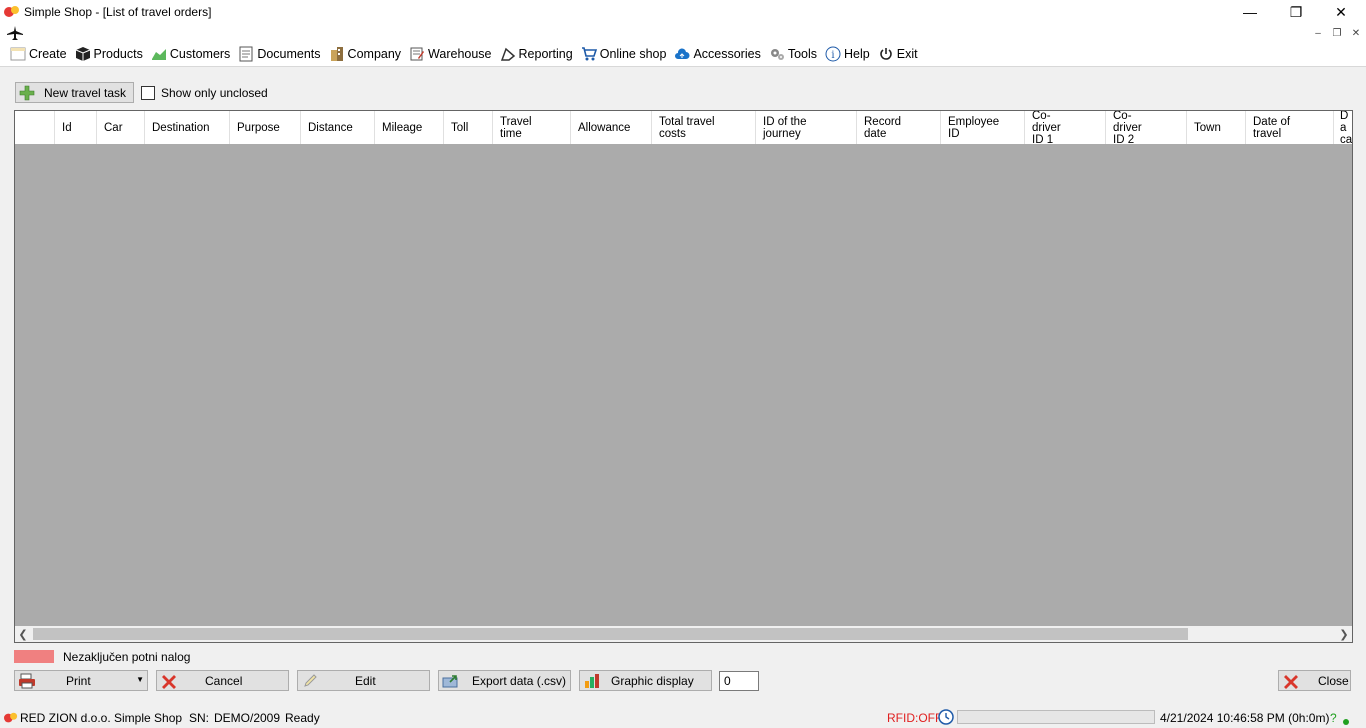 The width and height of the screenshot is (1366, 728). What do you see at coordinates (187, 127) in the screenshot?
I see `column-header-destination: Destination` at bounding box center [187, 127].